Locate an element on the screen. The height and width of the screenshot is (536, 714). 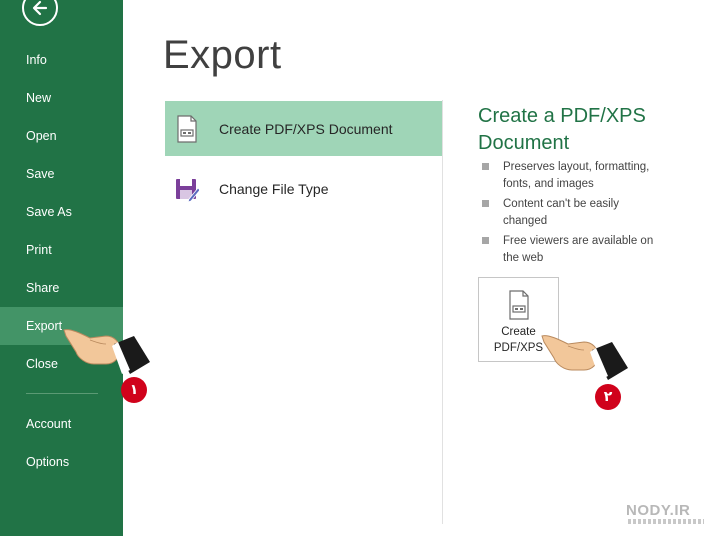
back-button is located at coordinates (40, 13).